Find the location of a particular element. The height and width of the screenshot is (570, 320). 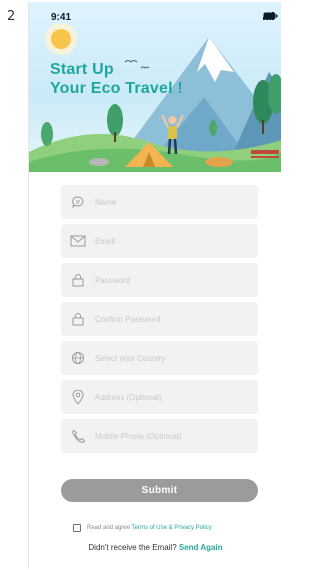

confirm-password-field is located at coordinates (159, 319).